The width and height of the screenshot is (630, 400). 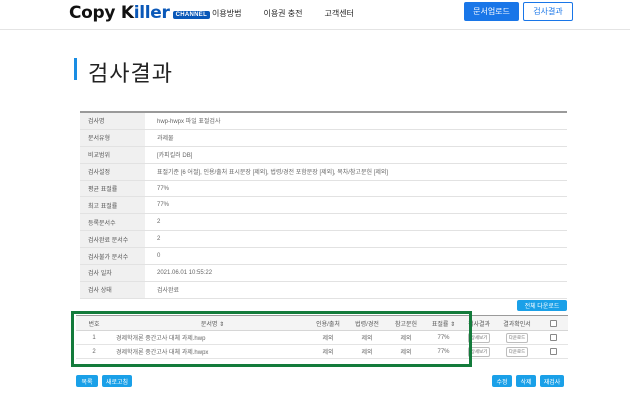 I want to click on check-results-button: 검사결과, so click(x=548, y=11).